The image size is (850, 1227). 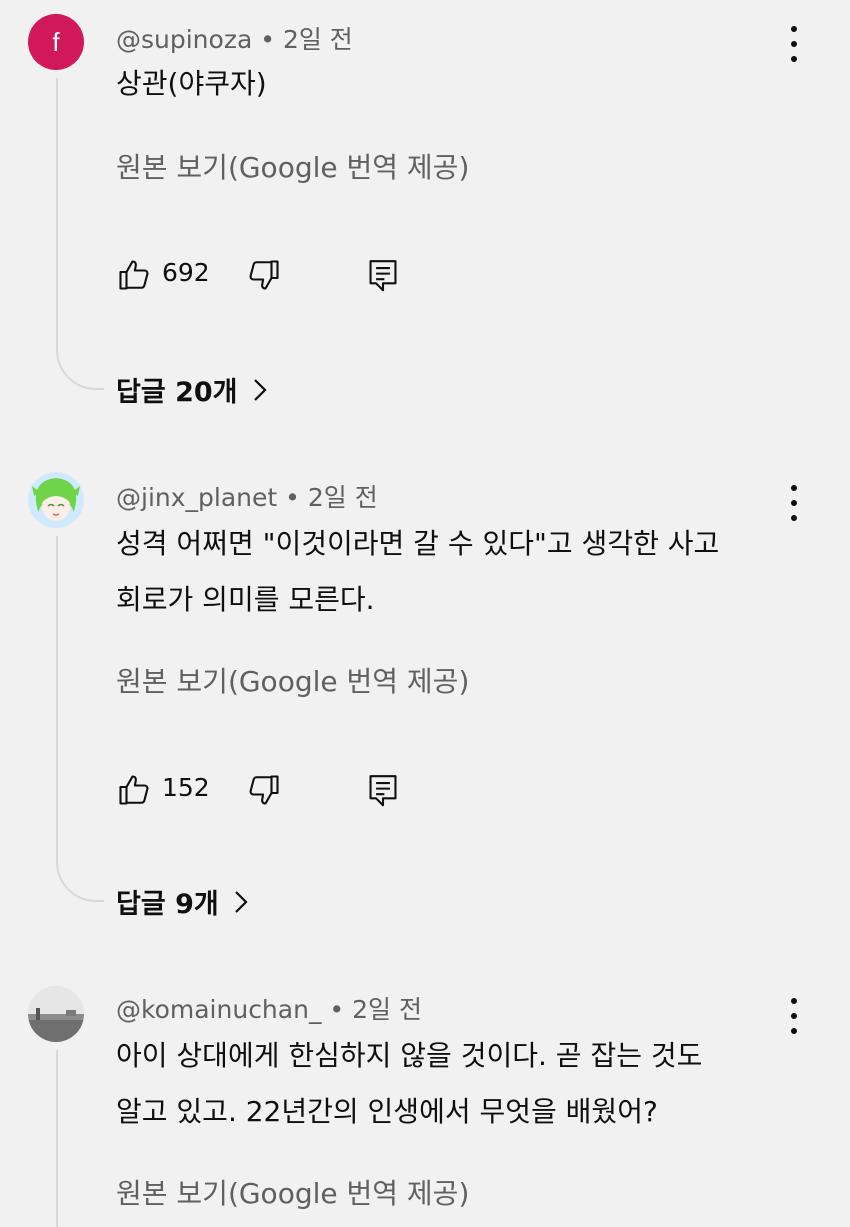 I want to click on avatar: f, so click(x=56, y=42).